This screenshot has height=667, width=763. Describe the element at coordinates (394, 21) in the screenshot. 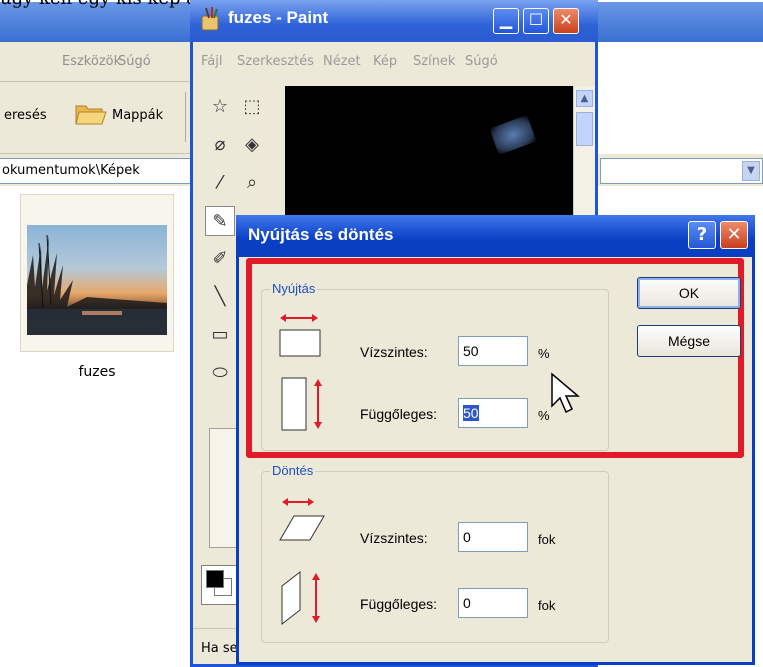

I see `paint-titlebar: fuzes - Paint ▁ ☐ ✕` at that location.